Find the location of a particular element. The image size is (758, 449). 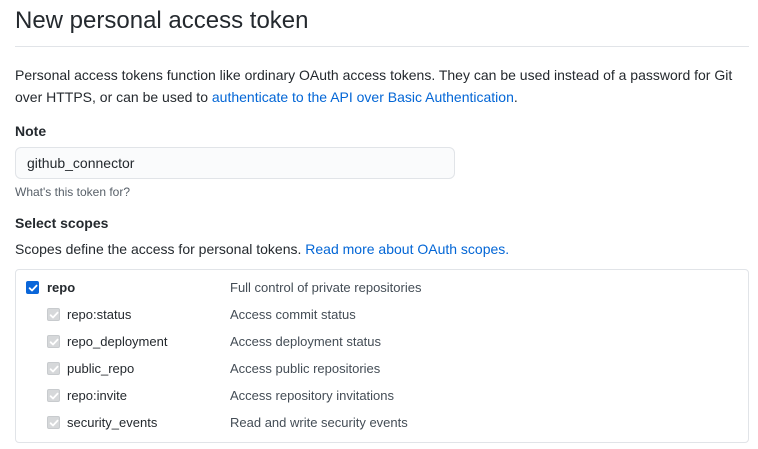

scope-description: Full control of private repositories is located at coordinates (326, 287).